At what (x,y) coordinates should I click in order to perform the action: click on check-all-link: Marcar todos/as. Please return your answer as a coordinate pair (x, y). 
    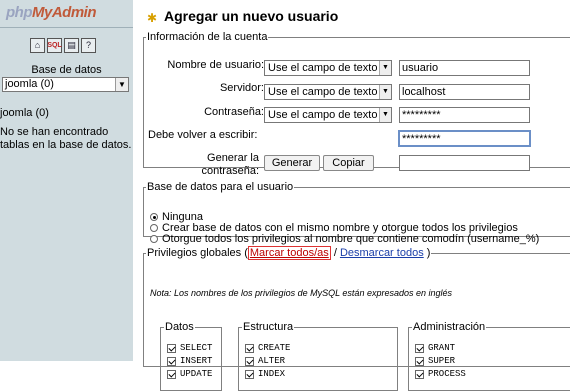
    Looking at the image, I should click on (289, 253).